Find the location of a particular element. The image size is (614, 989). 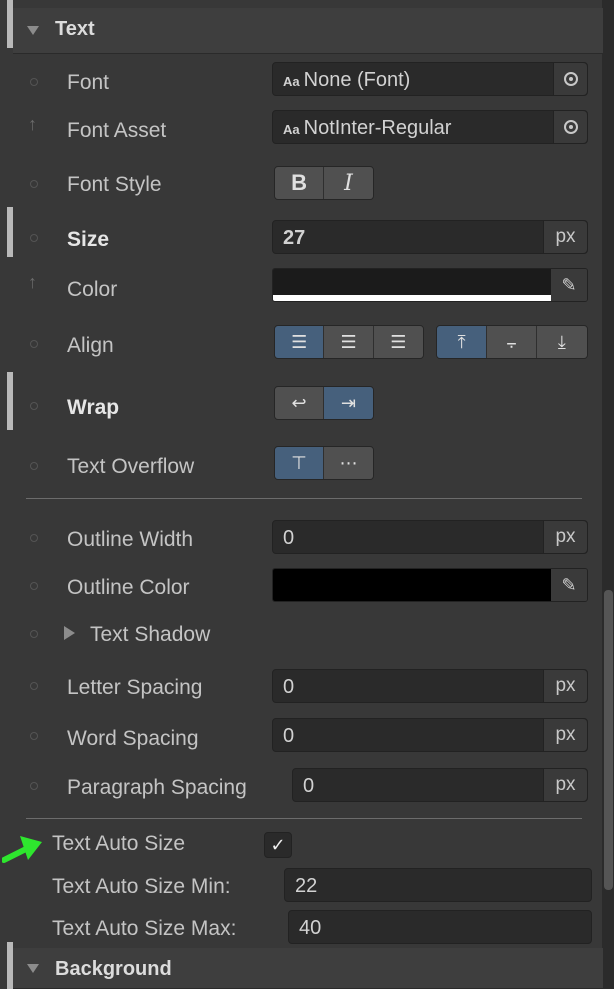

align-left-icon: ☰ is located at coordinates (300, 342).